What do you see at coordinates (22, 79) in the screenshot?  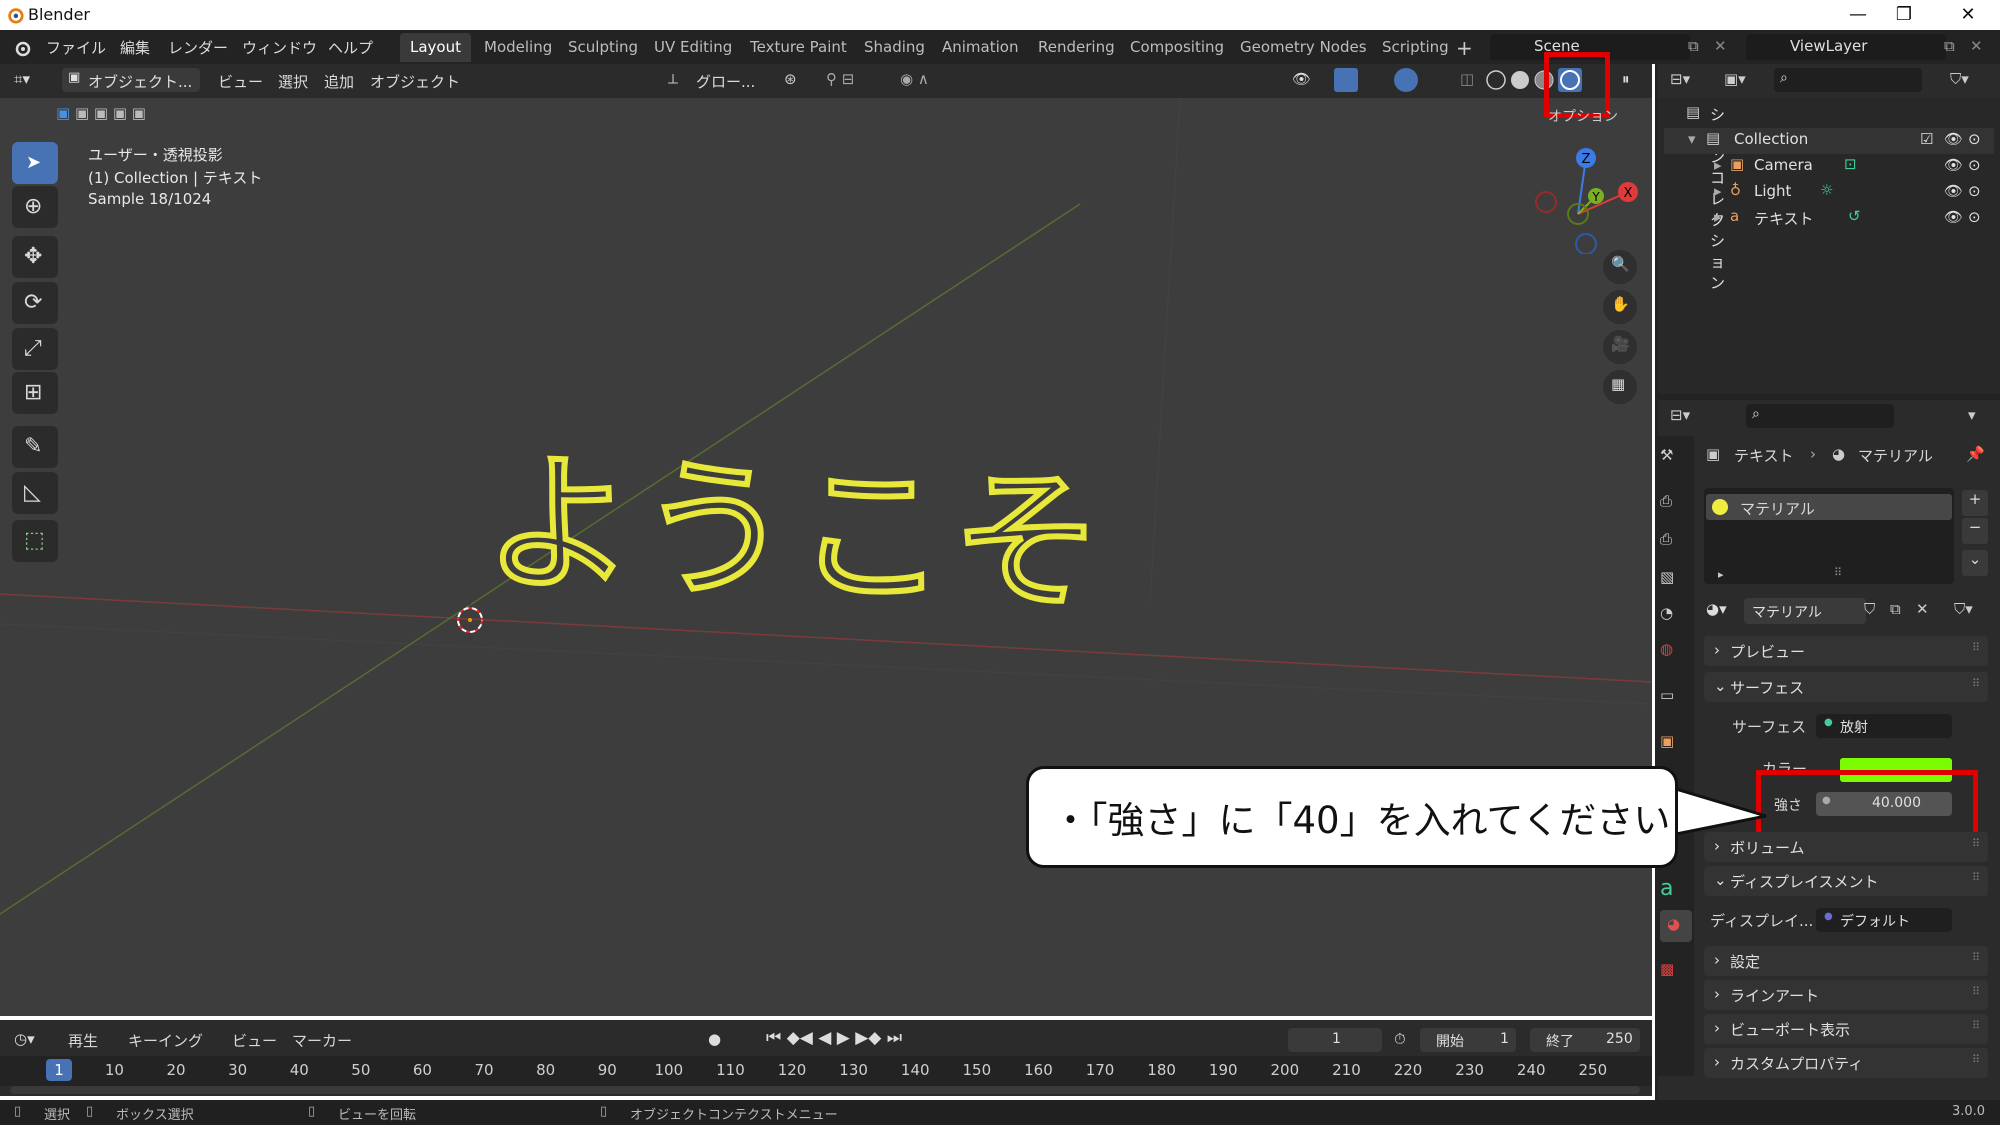 I see `editor-type-icon: ⌗▾` at bounding box center [22, 79].